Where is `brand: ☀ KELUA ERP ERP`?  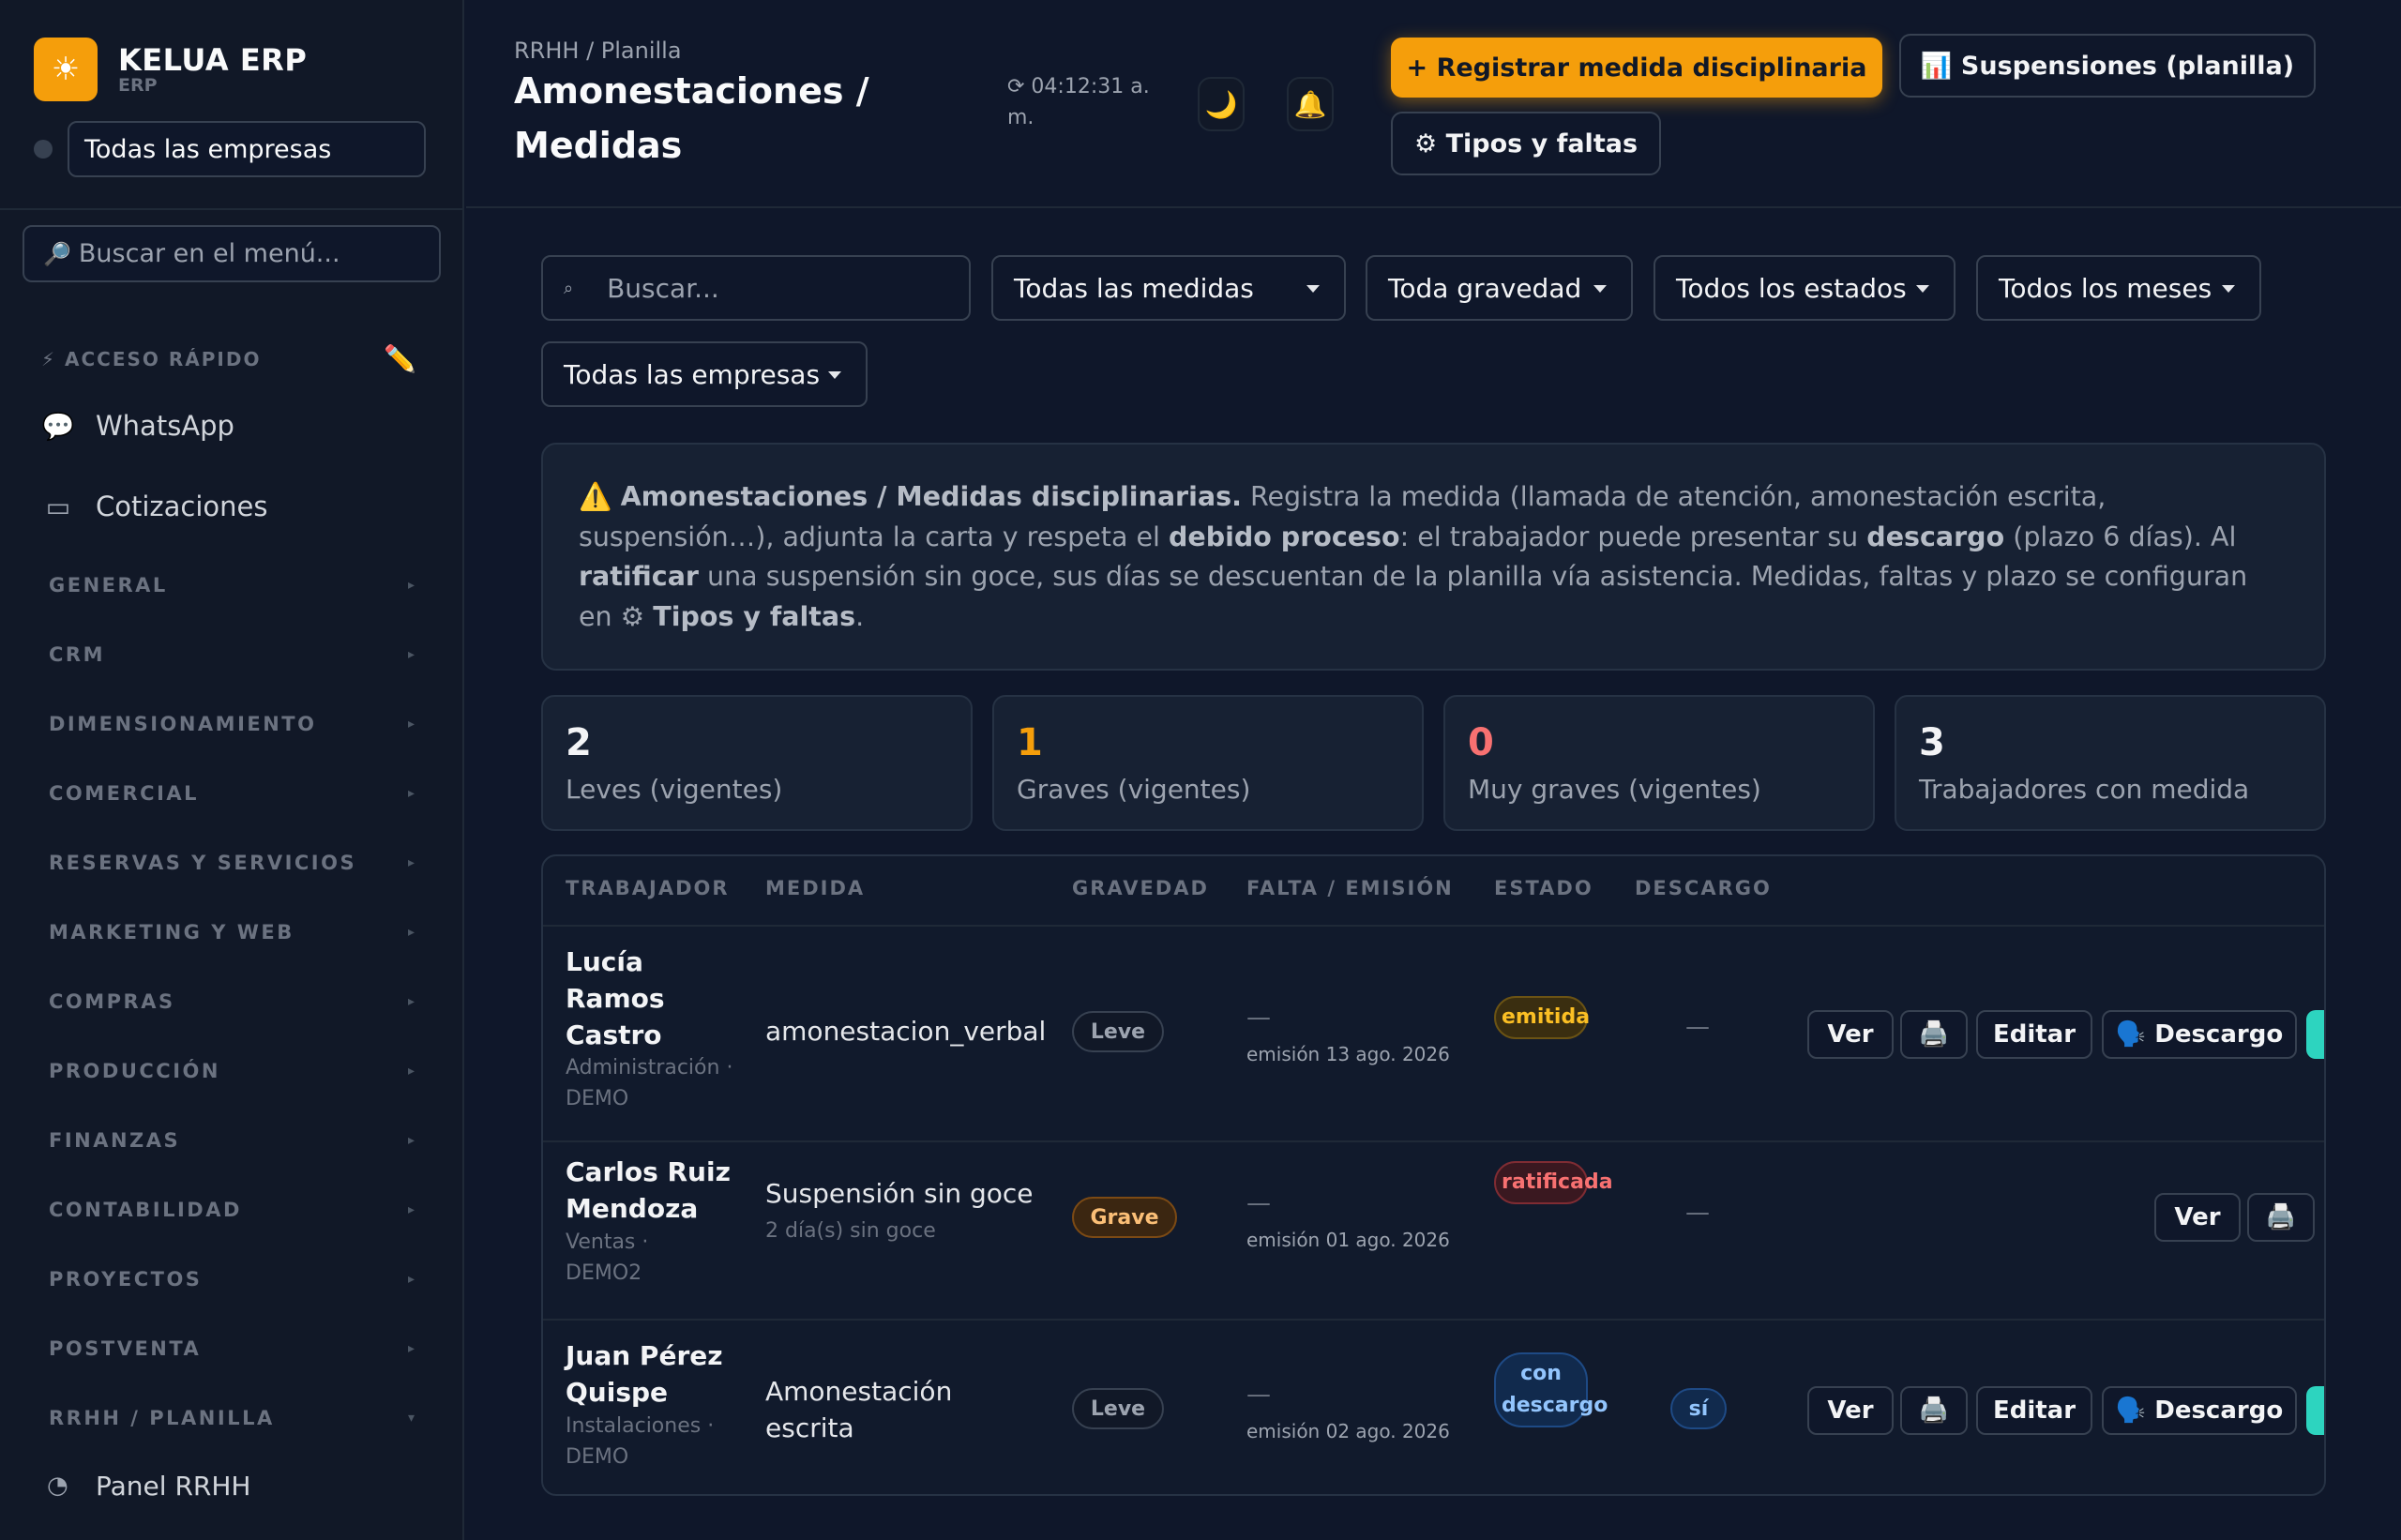 brand: ☀ KELUA ERP ERP is located at coordinates (170, 69).